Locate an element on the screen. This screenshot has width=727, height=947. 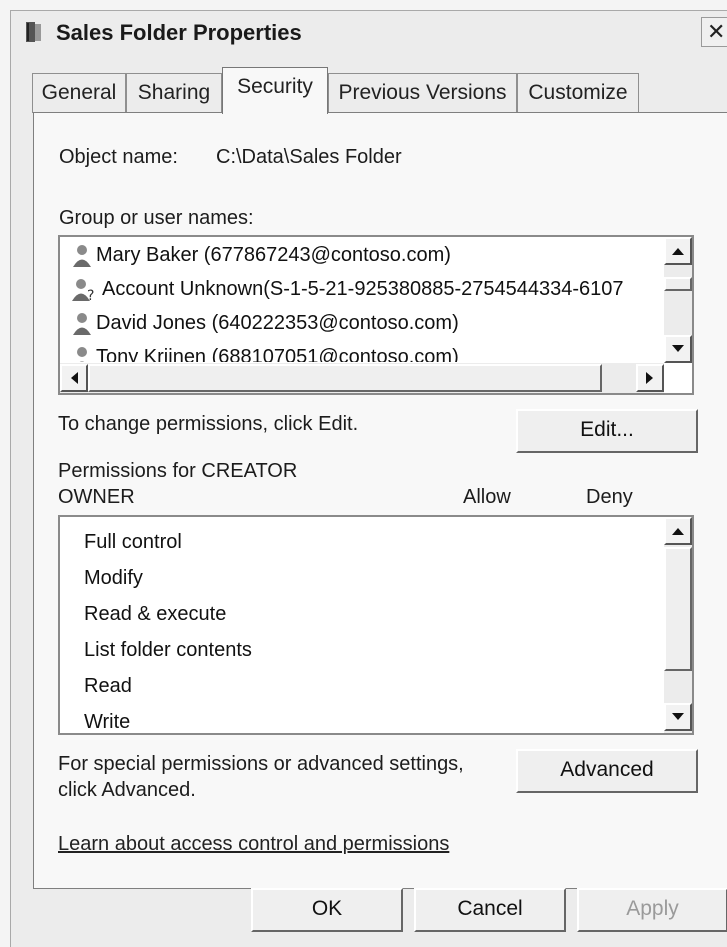
users-horizontal-scrollbar is located at coordinates (362, 378).